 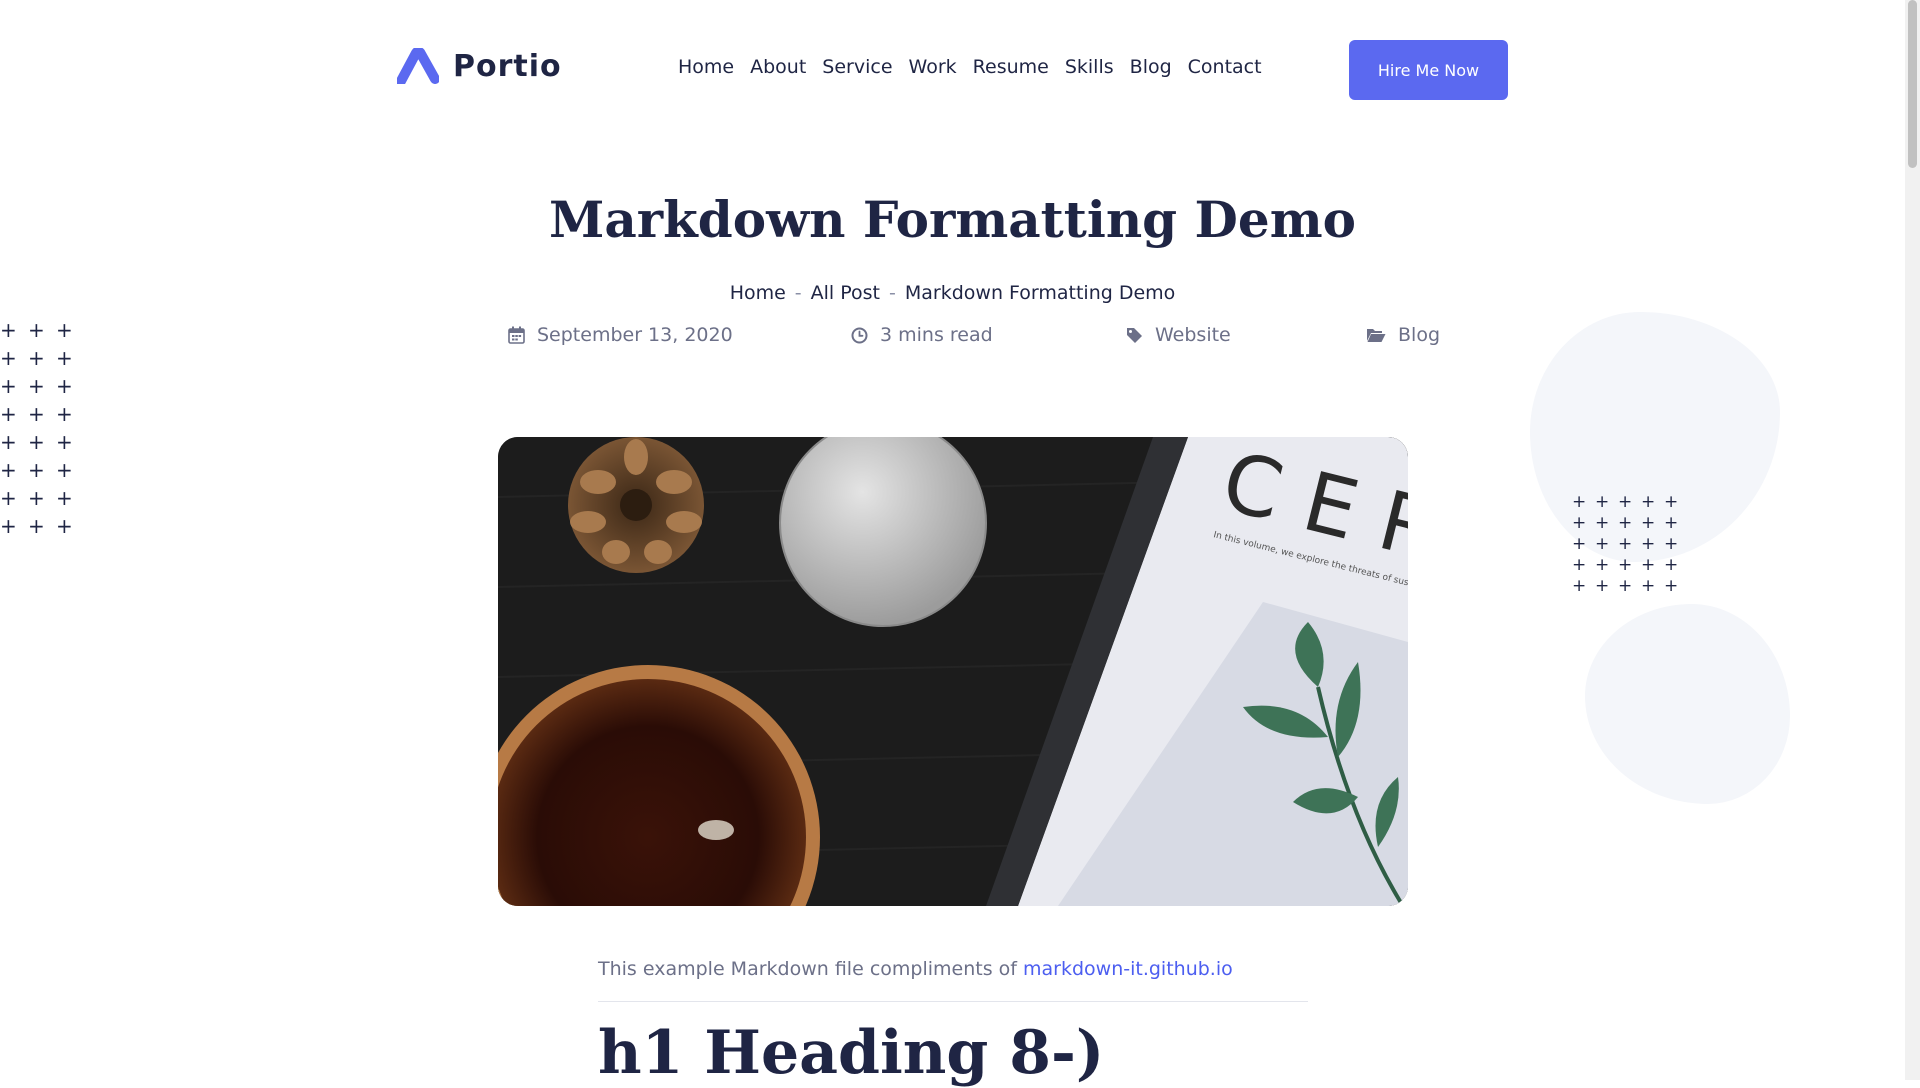 I want to click on meta-category: Blog, so click(x=1403, y=335).